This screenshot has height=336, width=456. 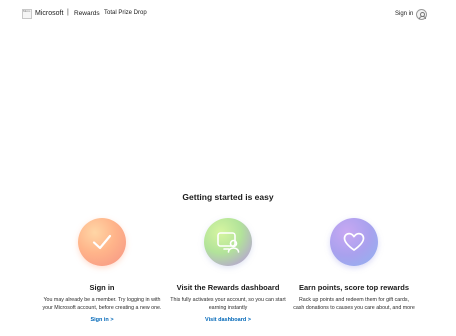 What do you see at coordinates (102, 320) in the screenshot?
I see `sign-in-link: Sign in >` at bounding box center [102, 320].